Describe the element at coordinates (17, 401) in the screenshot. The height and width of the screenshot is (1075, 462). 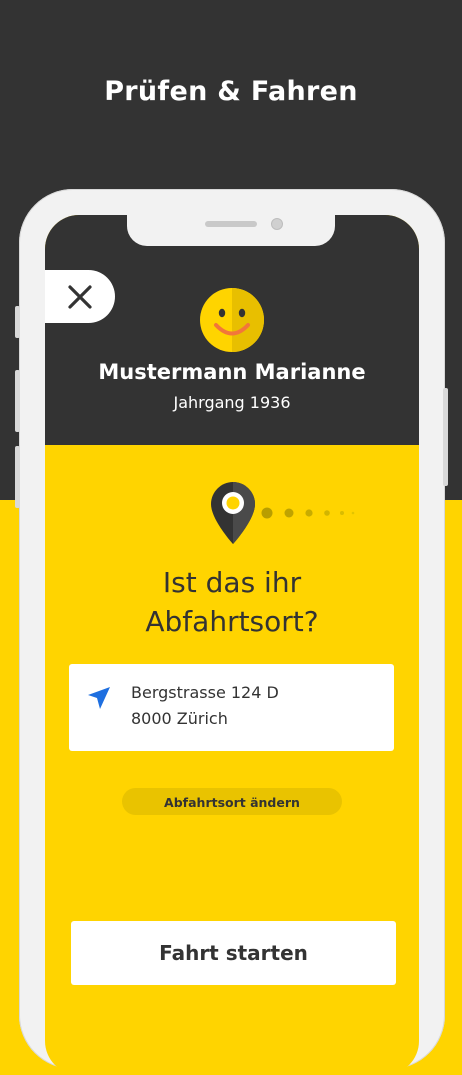
I see `phone-volume-up` at that location.